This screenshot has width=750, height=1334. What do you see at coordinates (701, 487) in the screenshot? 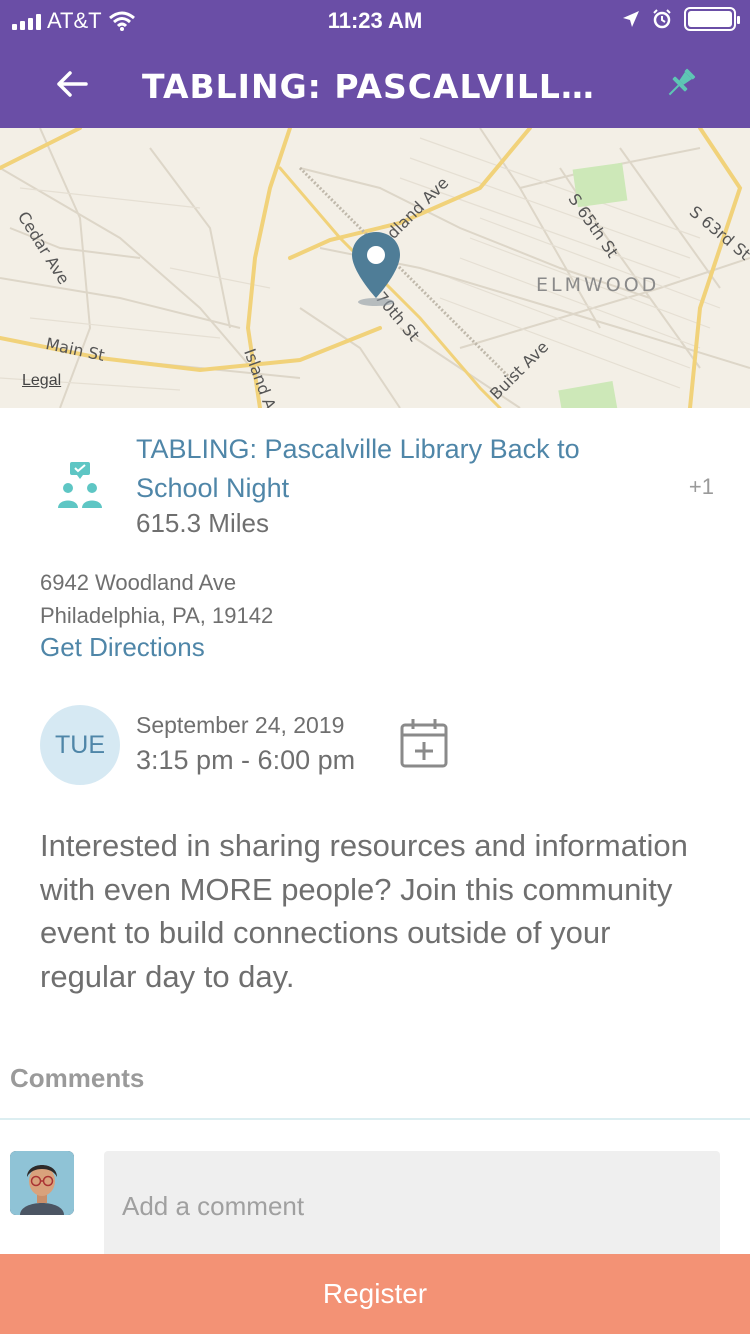
I see `attendees-extra-count: +1` at bounding box center [701, 487].